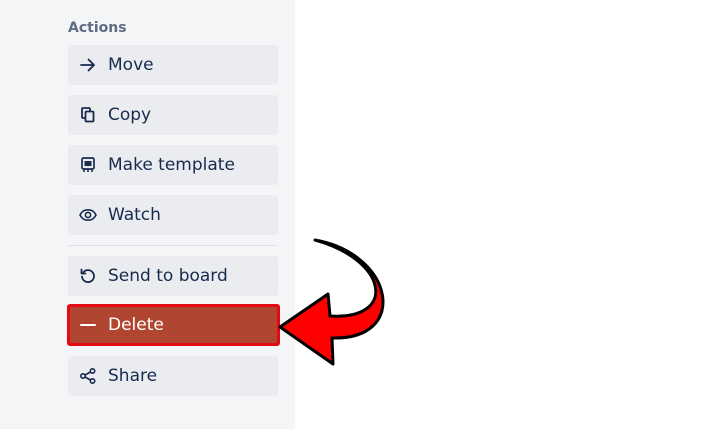  I want to click on restore-icon, so click(88, 276).